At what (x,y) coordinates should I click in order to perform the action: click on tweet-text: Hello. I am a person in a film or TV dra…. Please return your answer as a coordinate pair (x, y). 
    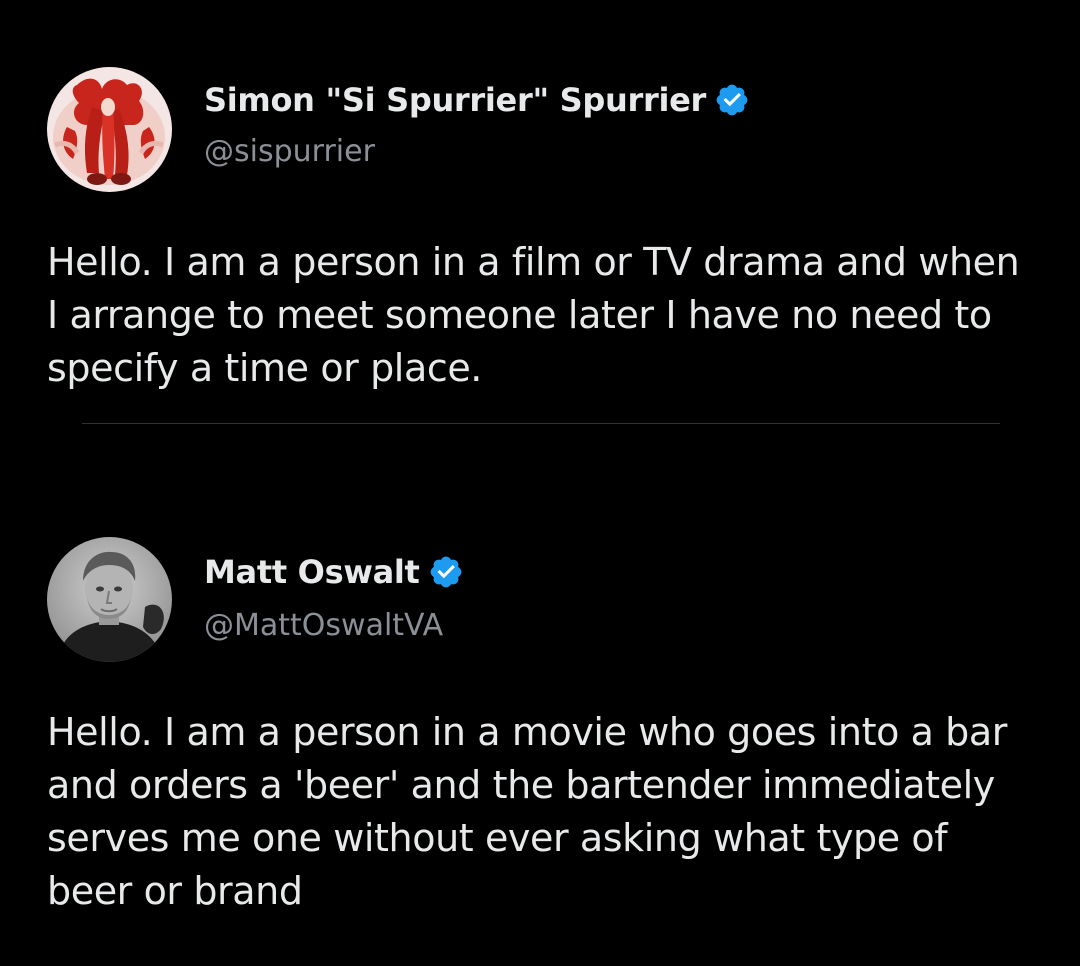
    Looking at the image, I should click on (533, 315).